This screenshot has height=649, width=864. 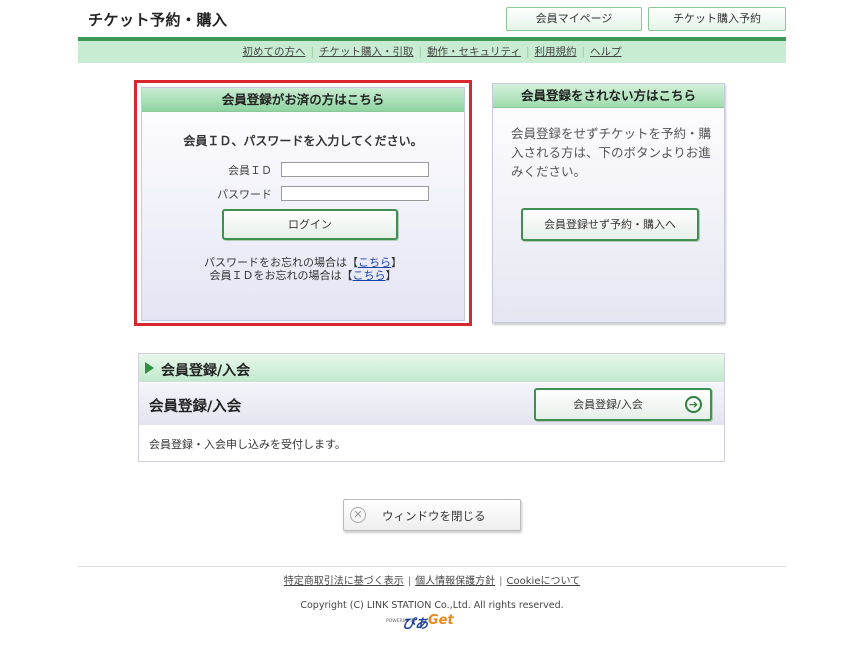 What do you see at coordinates (432, 566) in the screenshot?
I see `footer-divider` at bounding box center [432, 566].